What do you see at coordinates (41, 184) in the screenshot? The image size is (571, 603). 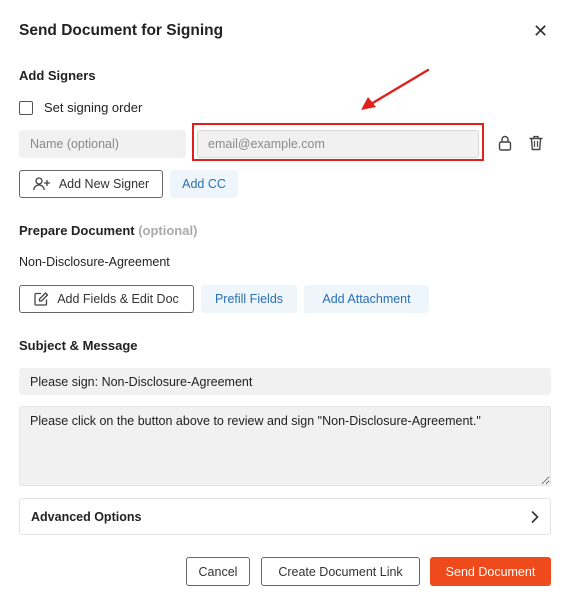 I see `add-user-icon` at bounding box center [41, 184].